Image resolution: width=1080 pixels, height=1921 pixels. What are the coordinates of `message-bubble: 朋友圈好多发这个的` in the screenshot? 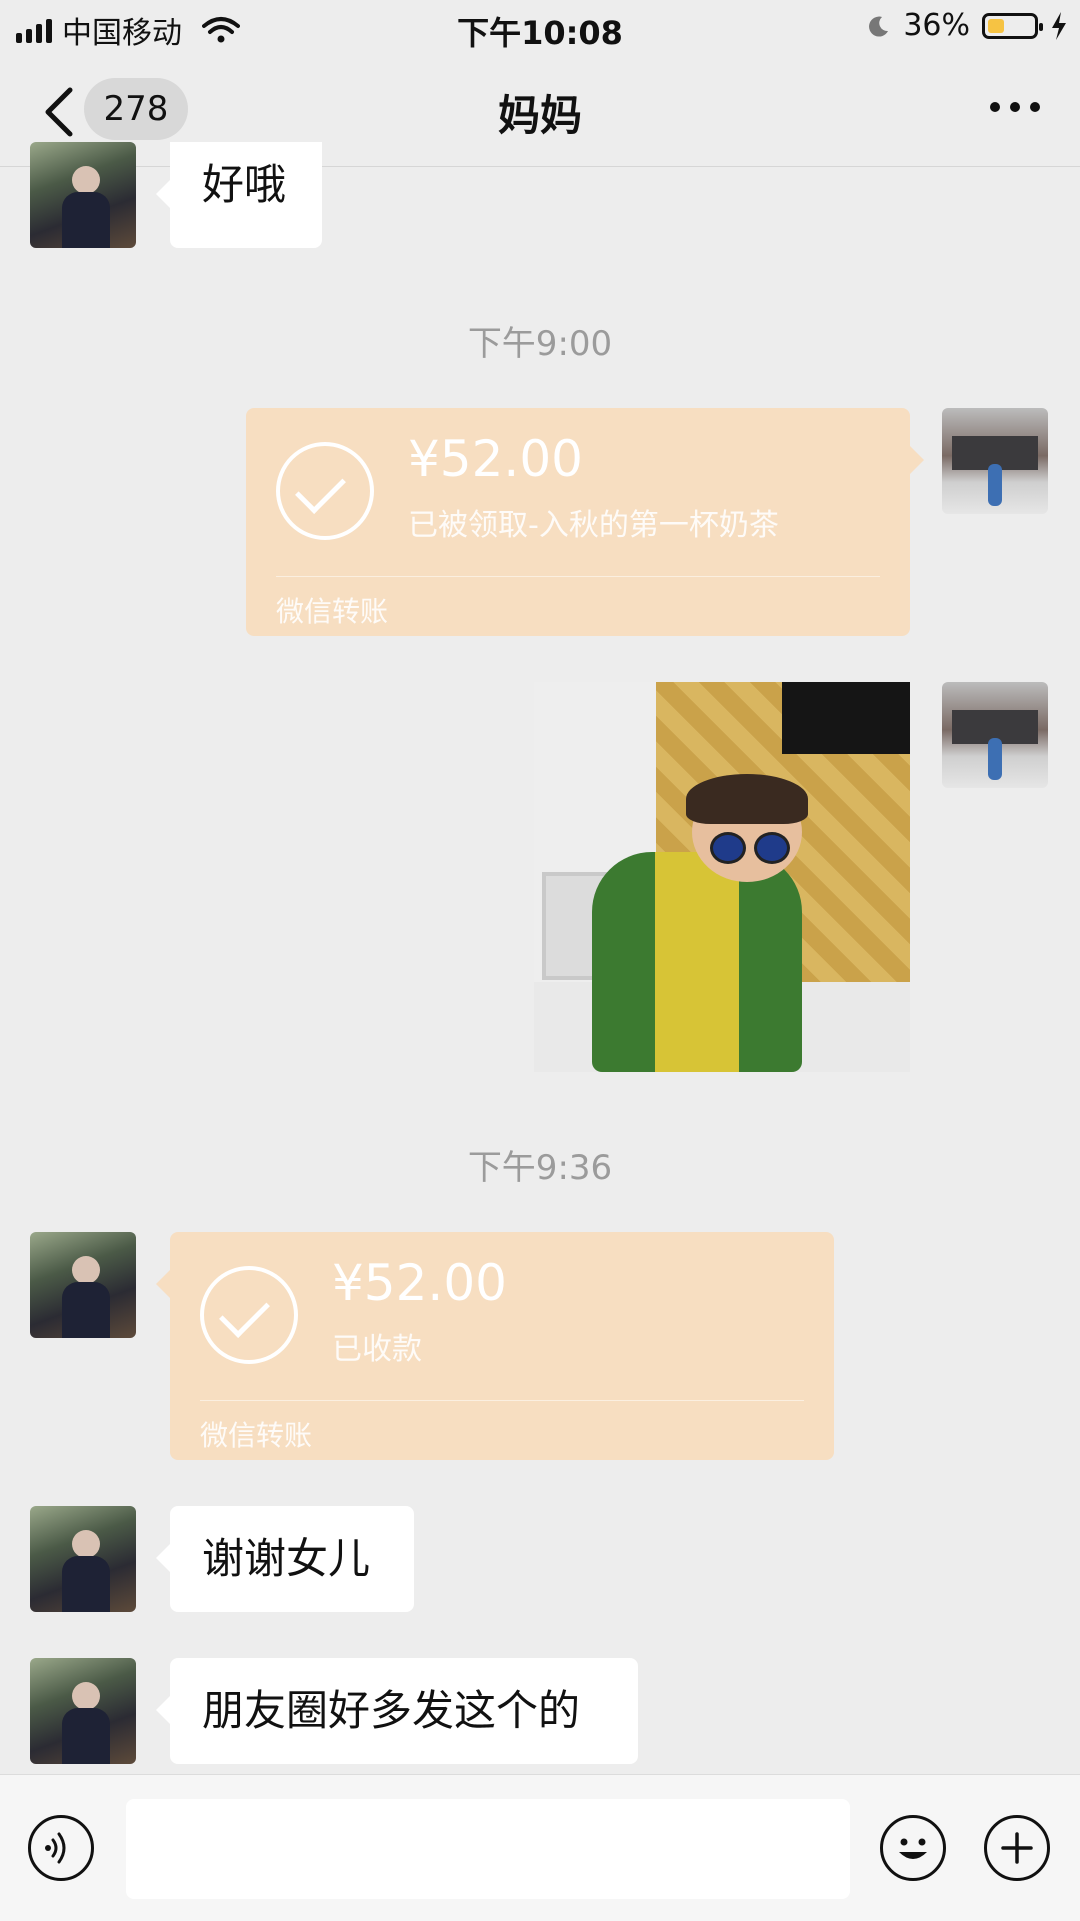 It's located at (397, 1711).